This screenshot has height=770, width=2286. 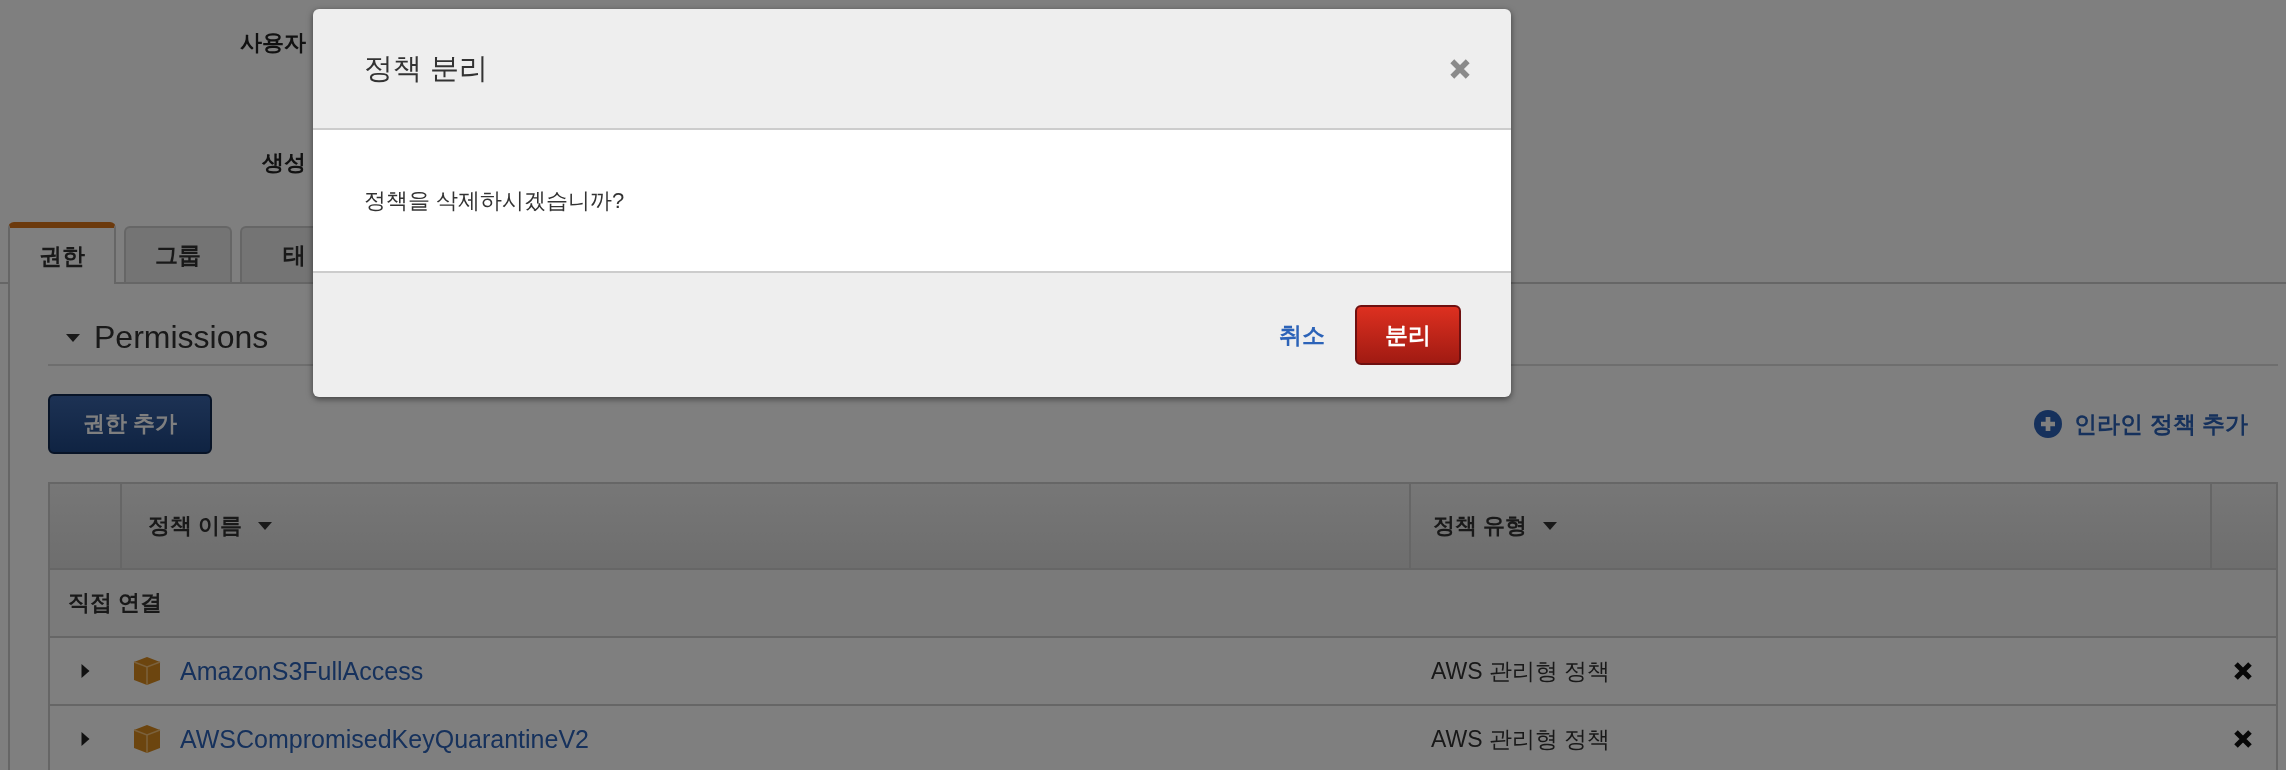 What do you see at coordinates (178, 254) in the screenshot?
I see `tab: 그룹` at bounding box center [178, 254].